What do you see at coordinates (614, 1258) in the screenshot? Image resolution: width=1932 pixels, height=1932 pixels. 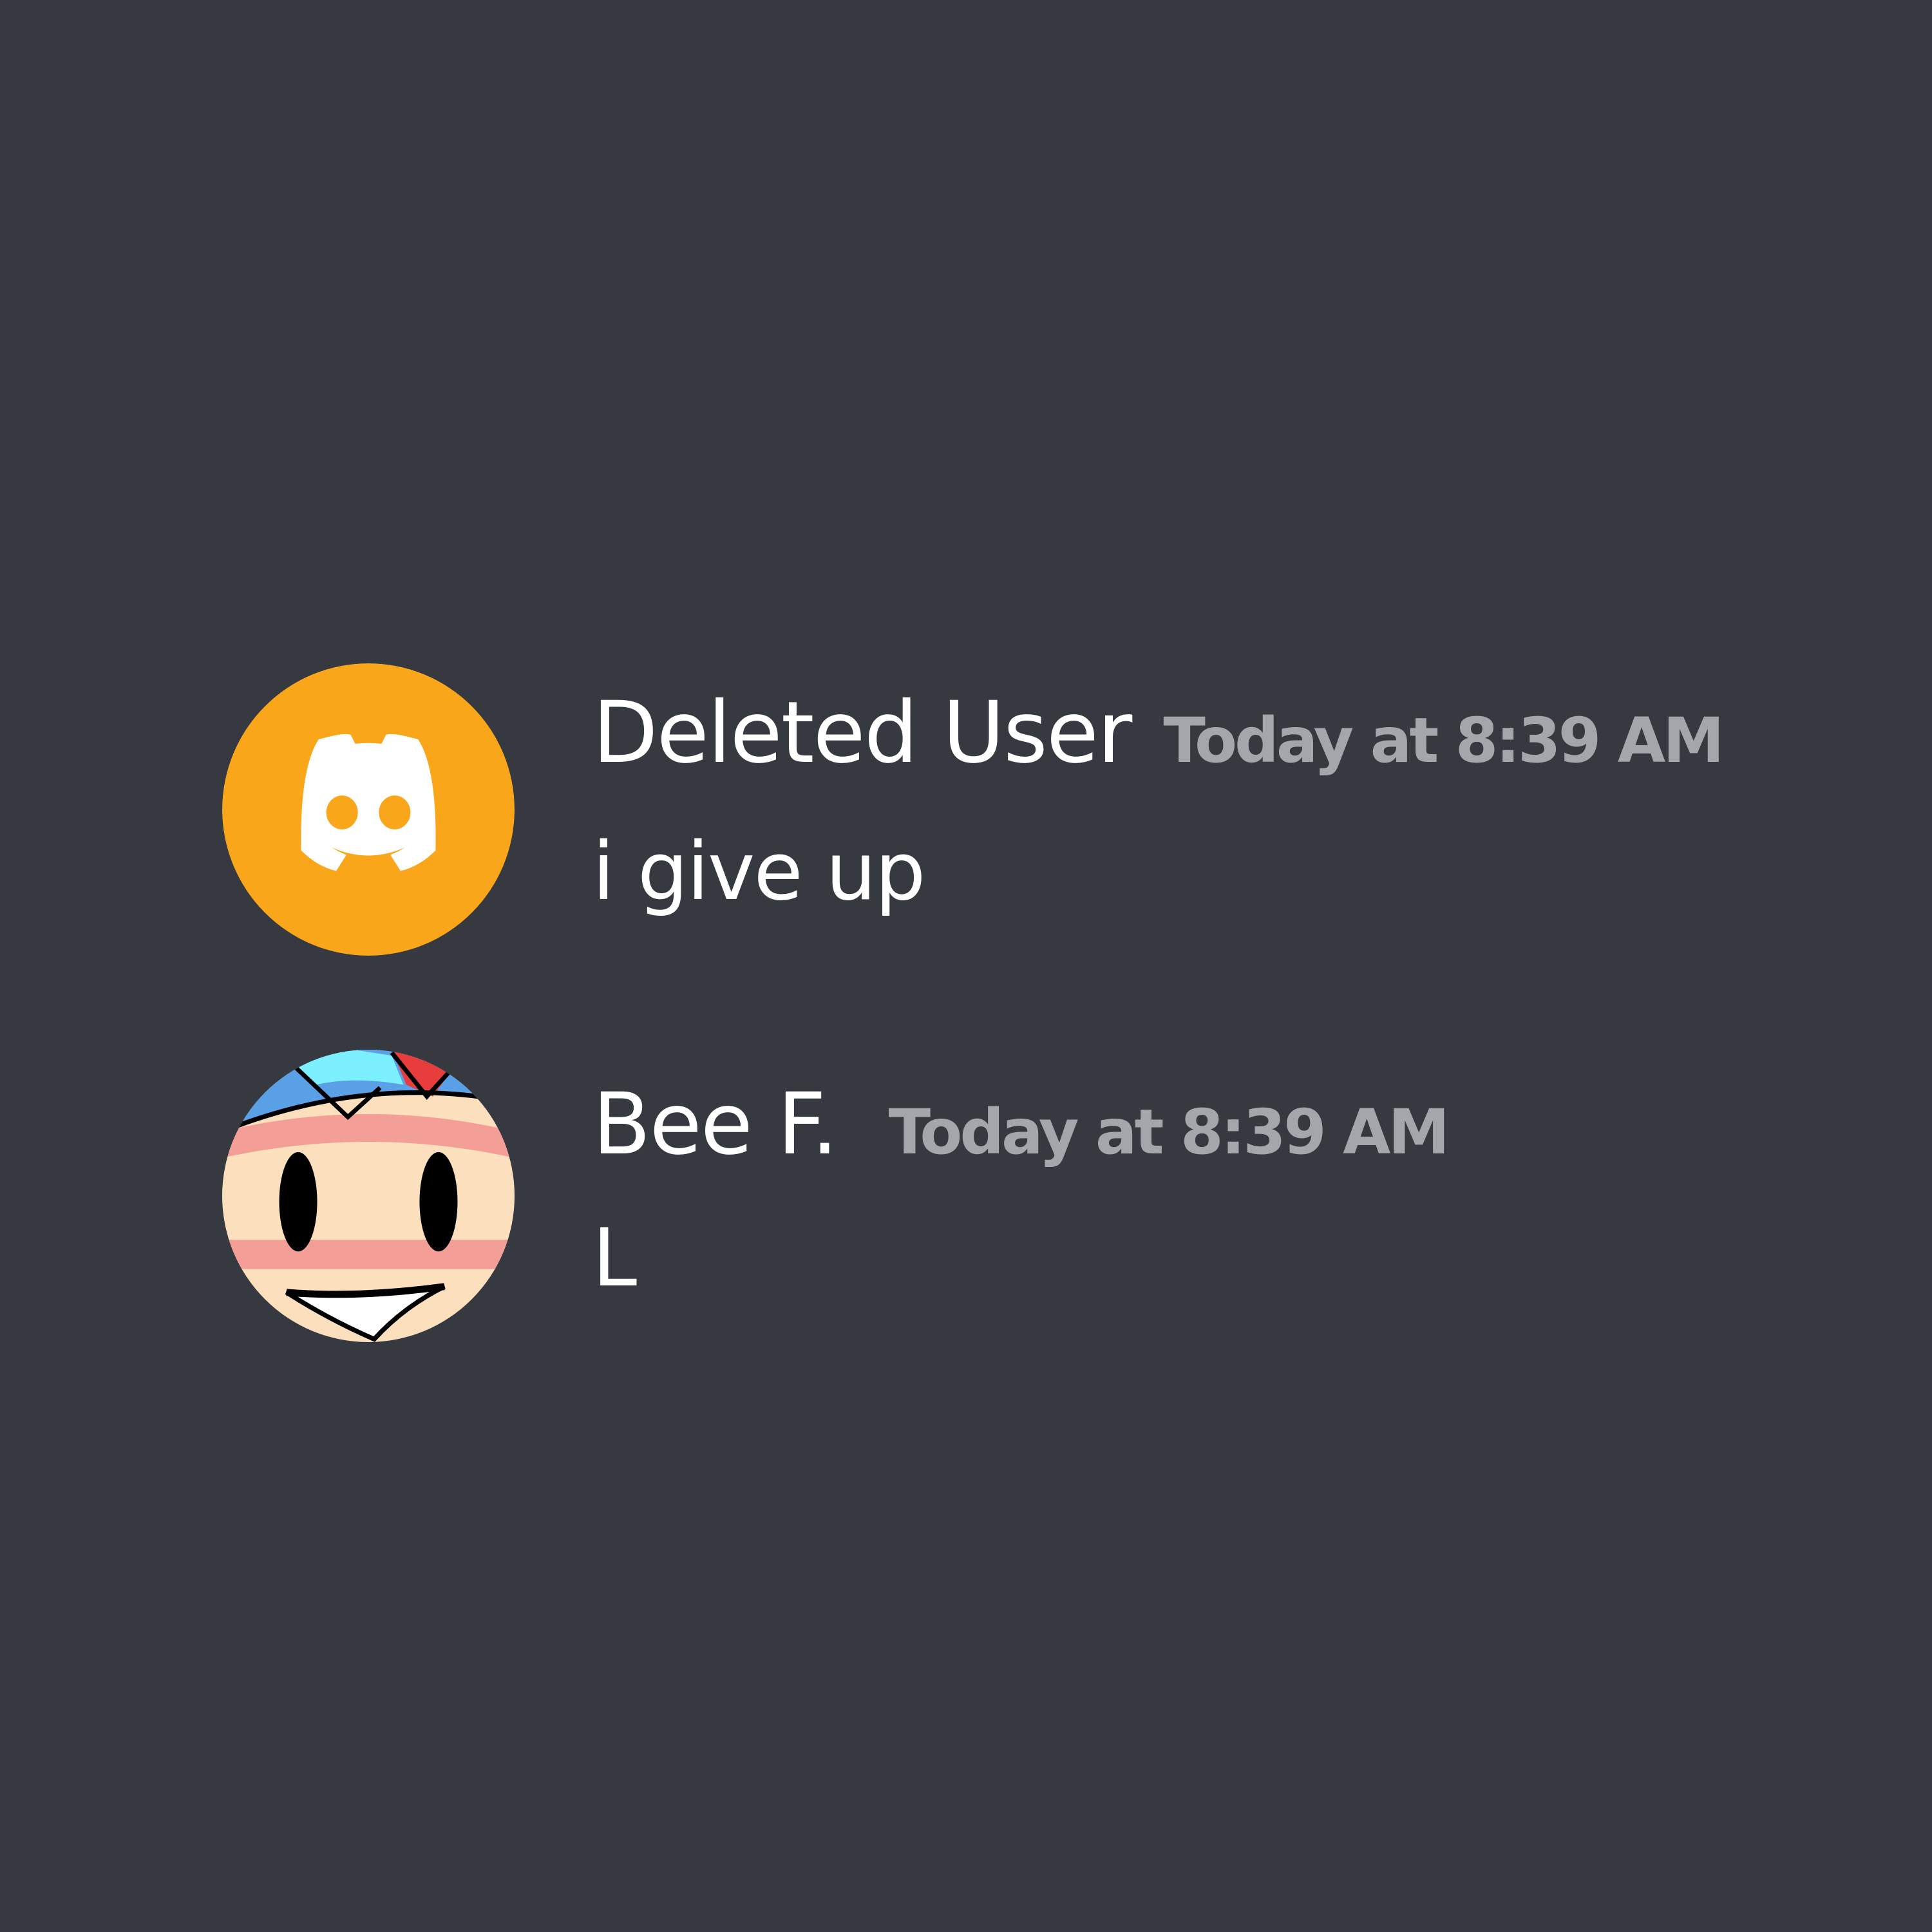 I see `message-content: L` at bounding box center [614, 1258].